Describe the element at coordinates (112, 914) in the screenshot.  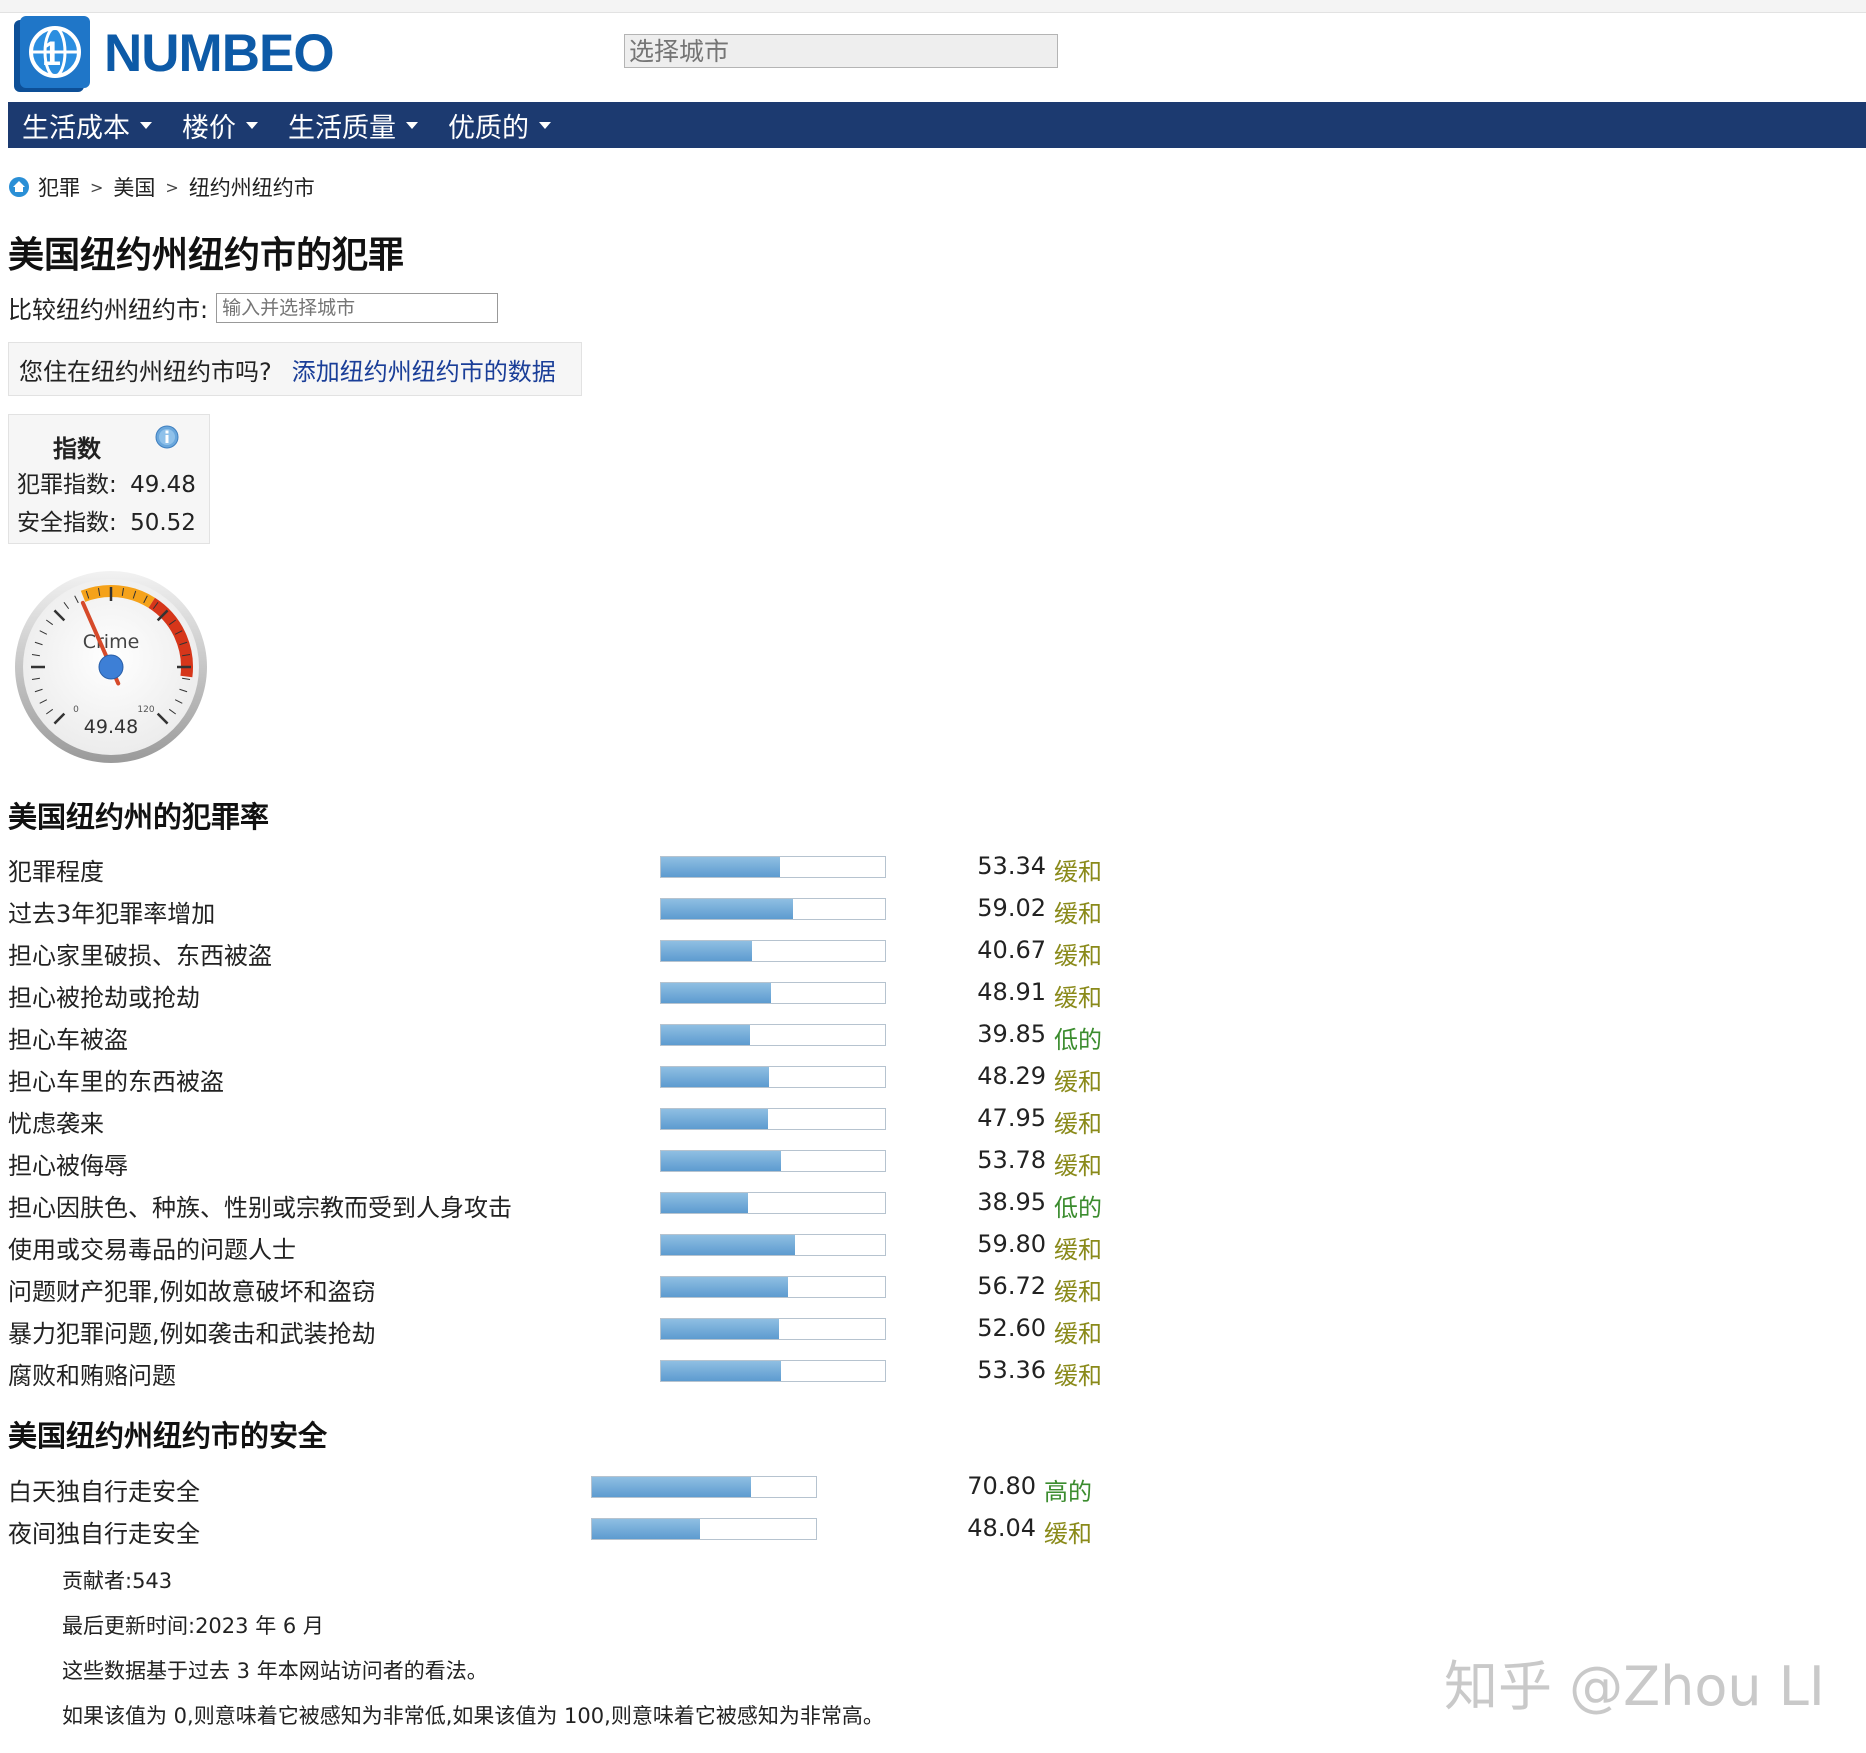
I see `rate-label: 过去3年犯罪率增加` at that location.